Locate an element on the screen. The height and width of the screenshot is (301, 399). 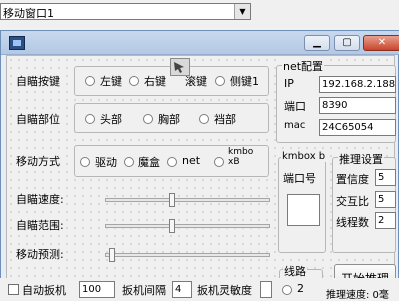
top-bar: 移动窗口1 ▼ is located at coordinates (199, 15).